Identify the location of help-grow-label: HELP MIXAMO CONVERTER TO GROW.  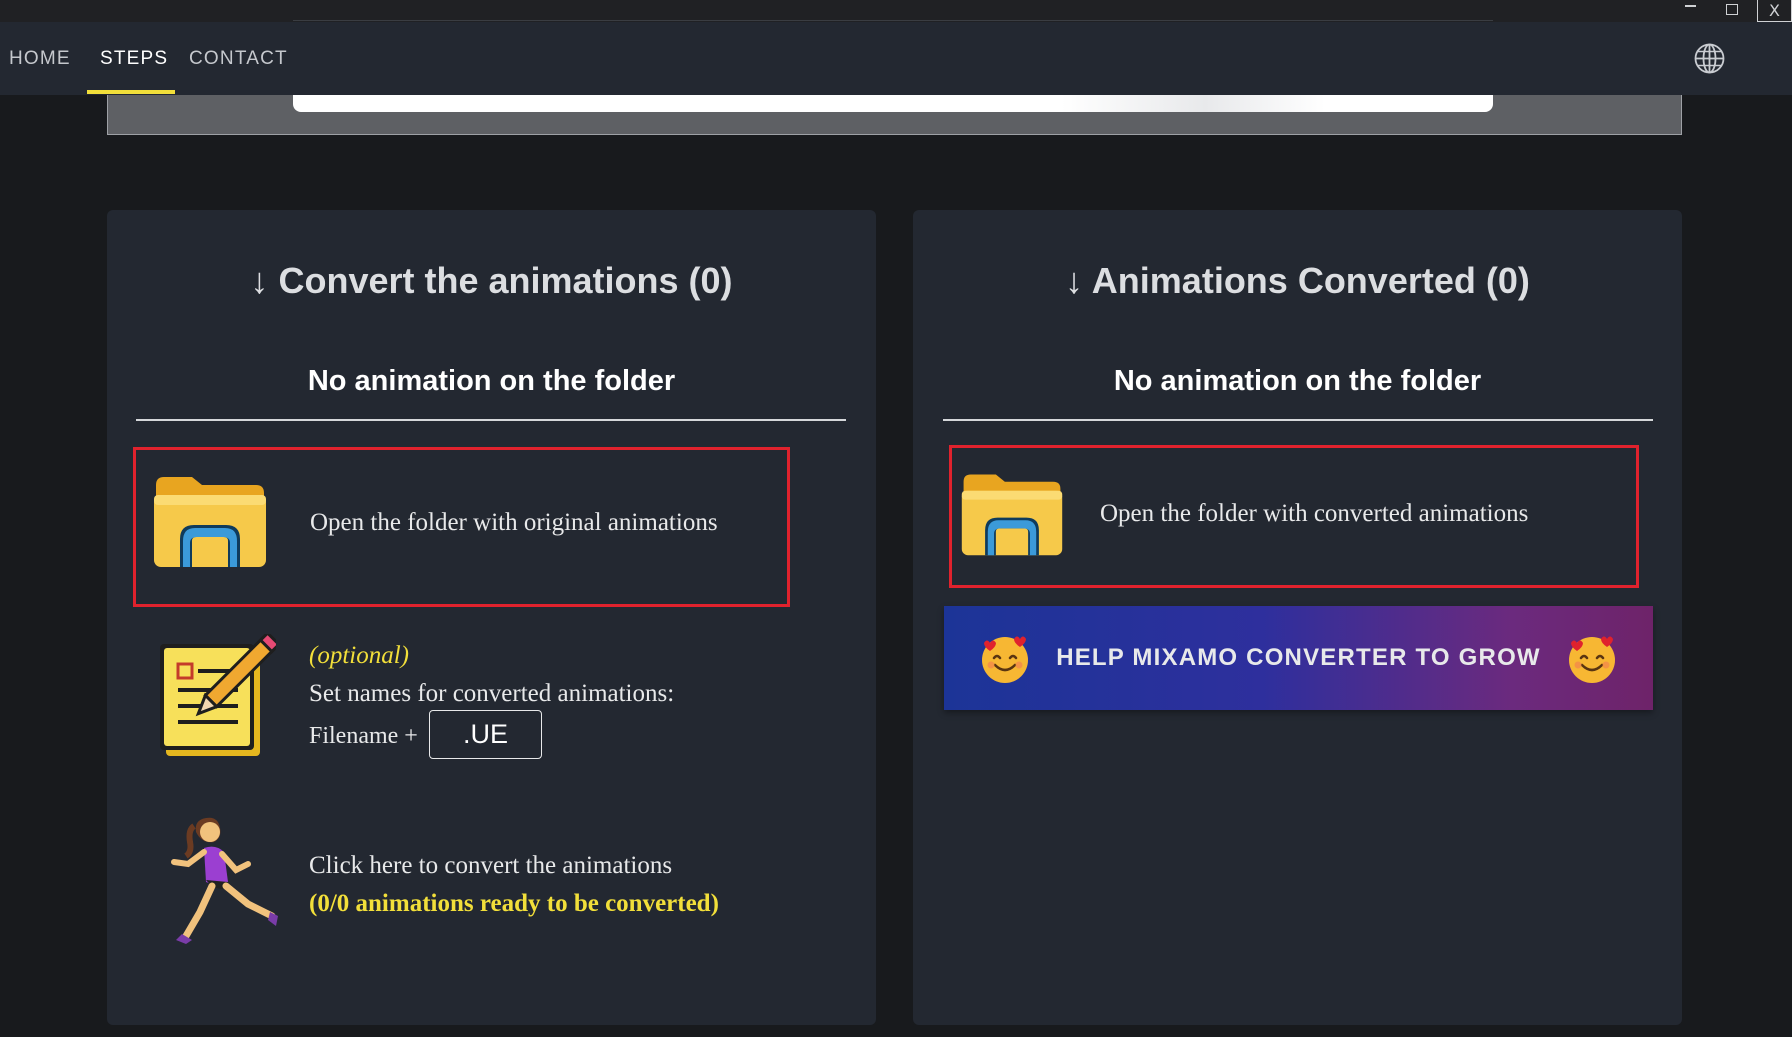
(1298, 657).